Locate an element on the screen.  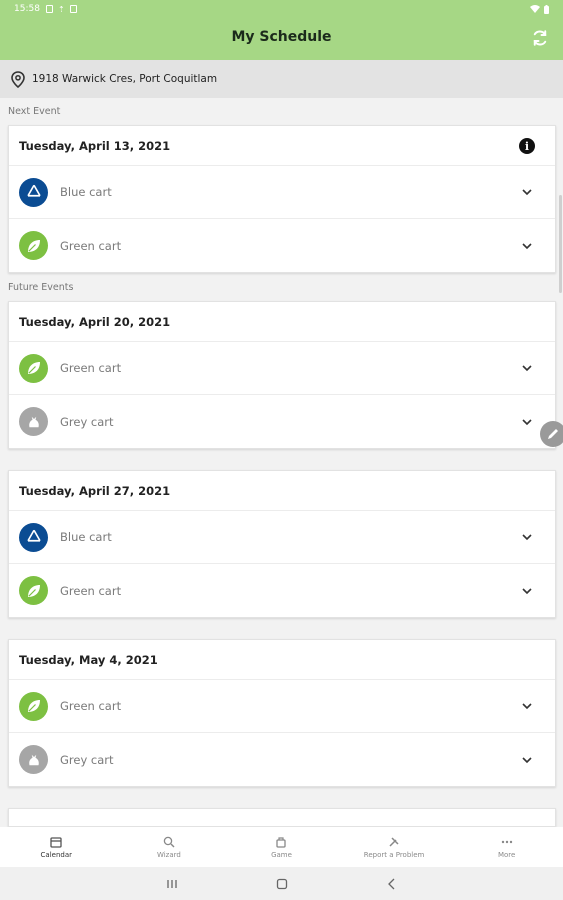
game-icon is located at coordinates (281, 842).